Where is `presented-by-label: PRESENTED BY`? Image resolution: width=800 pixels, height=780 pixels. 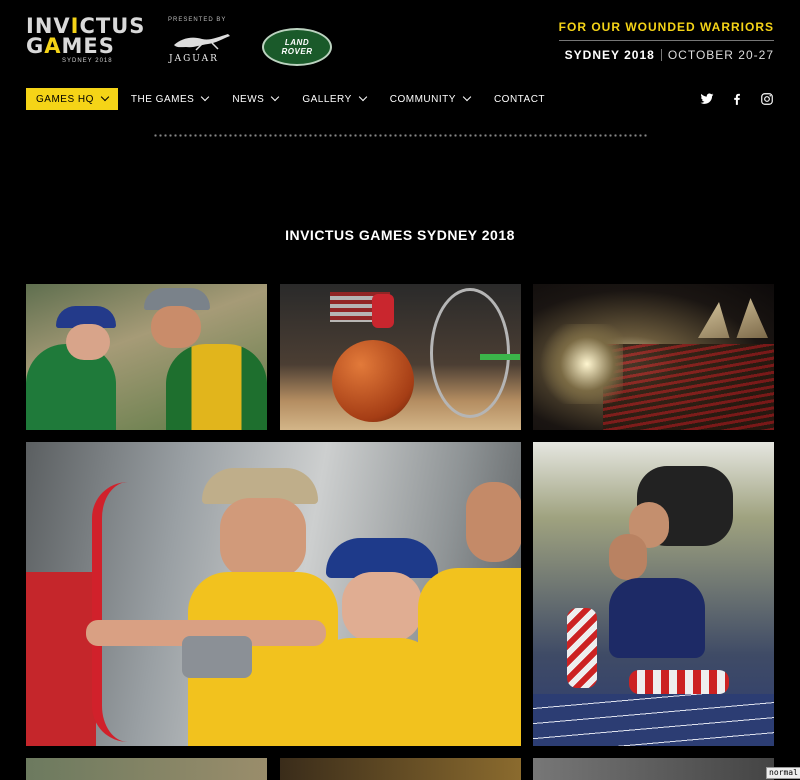
presented-by-label: PRESENTED BY is located at coordinates (197, 20).